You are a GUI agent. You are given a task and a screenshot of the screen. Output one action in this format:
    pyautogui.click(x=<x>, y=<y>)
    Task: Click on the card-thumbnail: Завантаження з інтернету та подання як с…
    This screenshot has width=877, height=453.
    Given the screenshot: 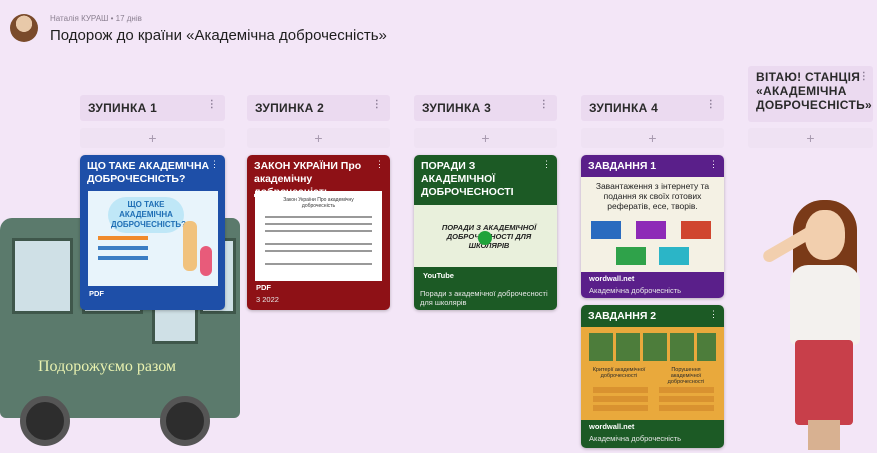 What is the action you would take?
    pyautogui.click(x=652, y=224)
    